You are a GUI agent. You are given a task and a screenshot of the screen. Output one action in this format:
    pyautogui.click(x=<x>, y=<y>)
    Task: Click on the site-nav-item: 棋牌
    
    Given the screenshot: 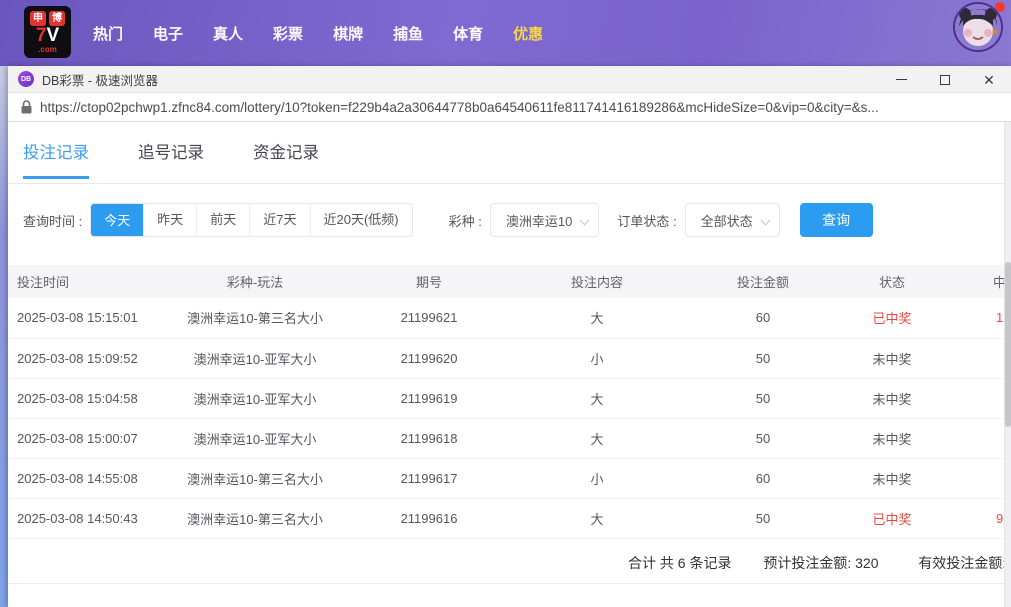 What is the action you would take?
    pyautogui.click(x=348, y=33)
    